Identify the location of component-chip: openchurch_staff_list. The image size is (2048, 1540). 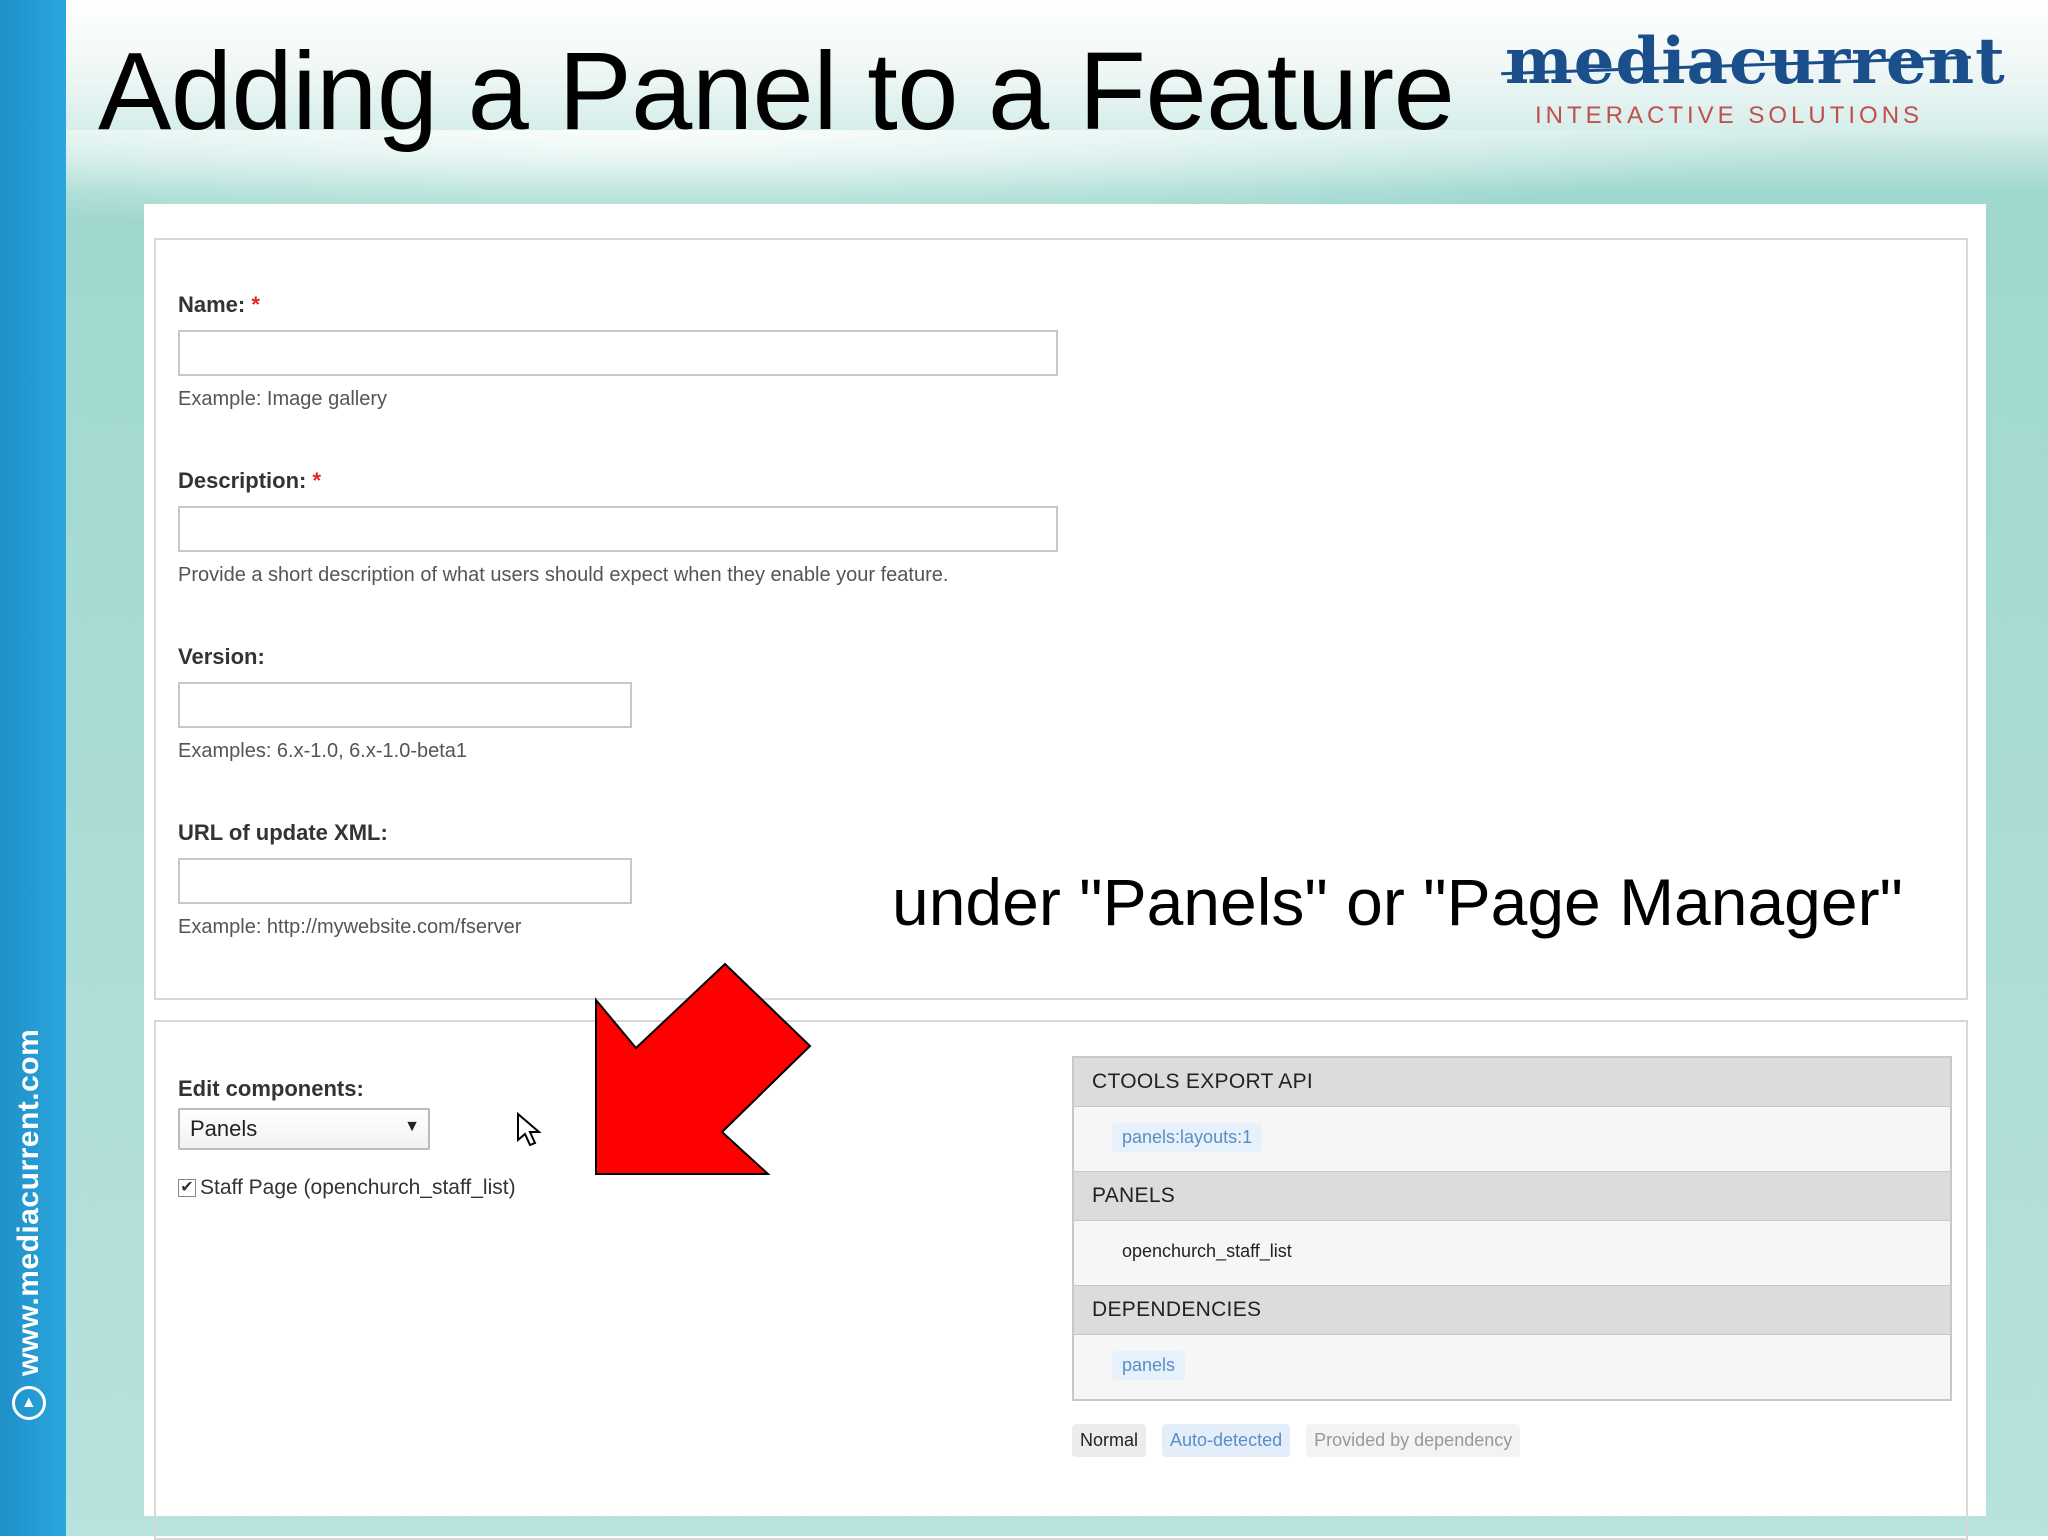
(1207, 1251).